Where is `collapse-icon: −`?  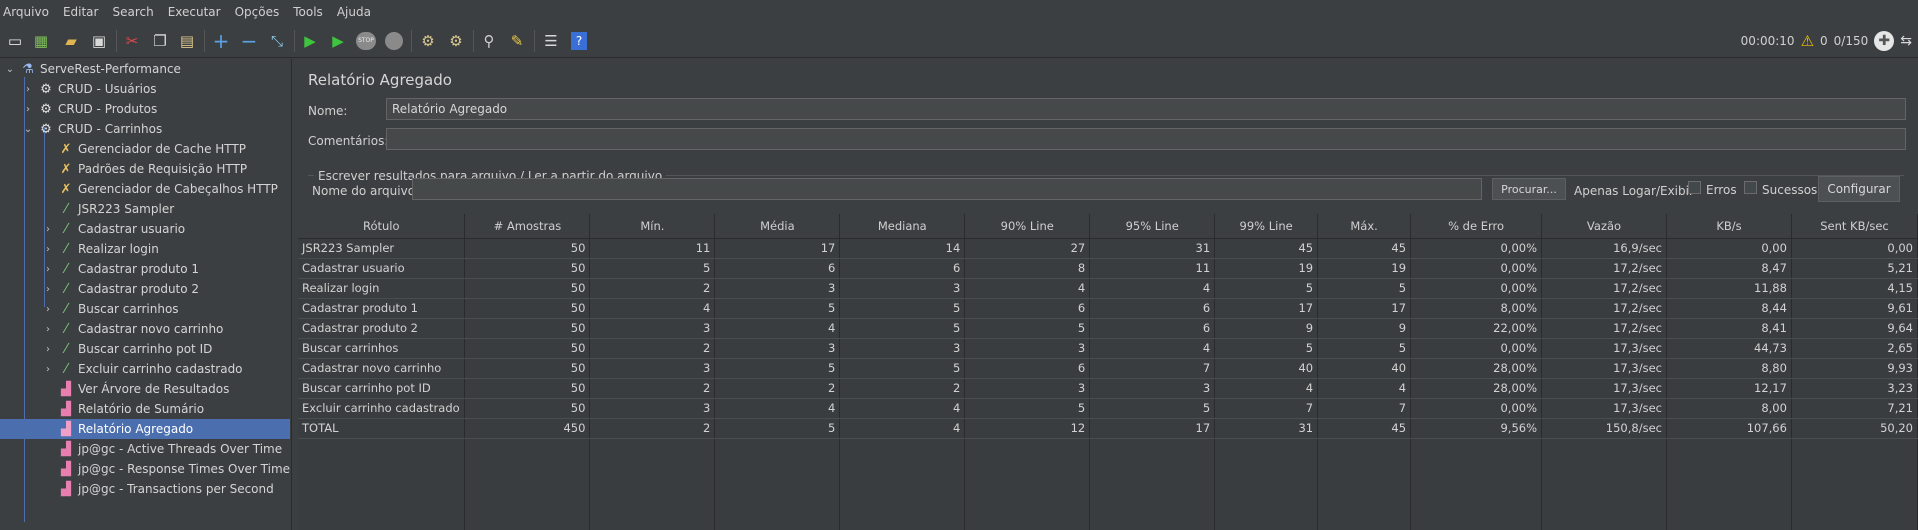 collapse-icon: − is located at coordinates (249, 41).